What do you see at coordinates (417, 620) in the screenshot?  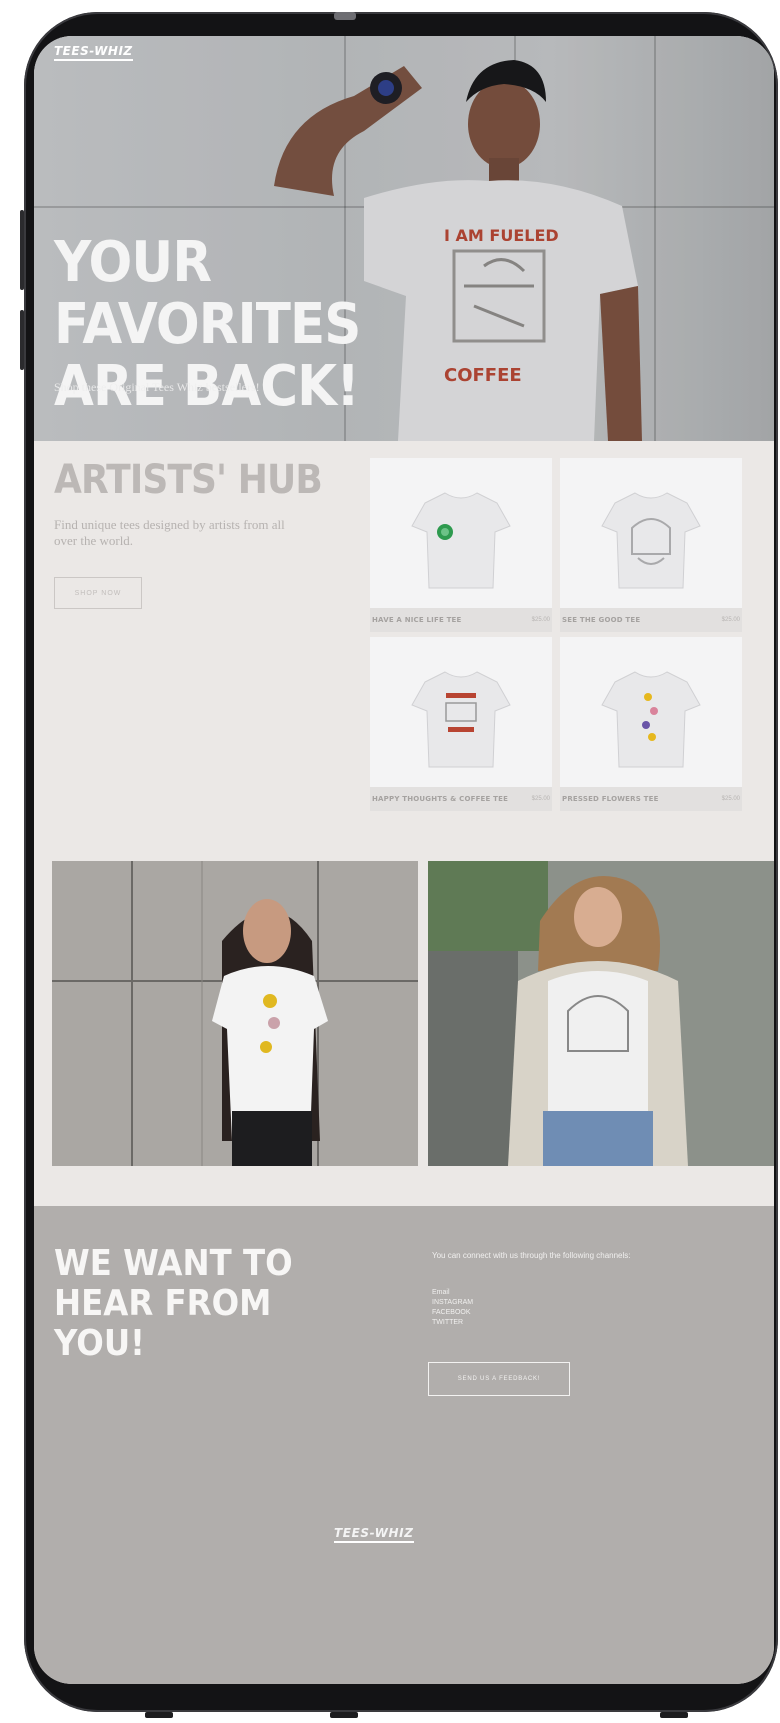 I see `product-name: HAVE A NICE LIFE TEE` at bounding box center [417, 620].